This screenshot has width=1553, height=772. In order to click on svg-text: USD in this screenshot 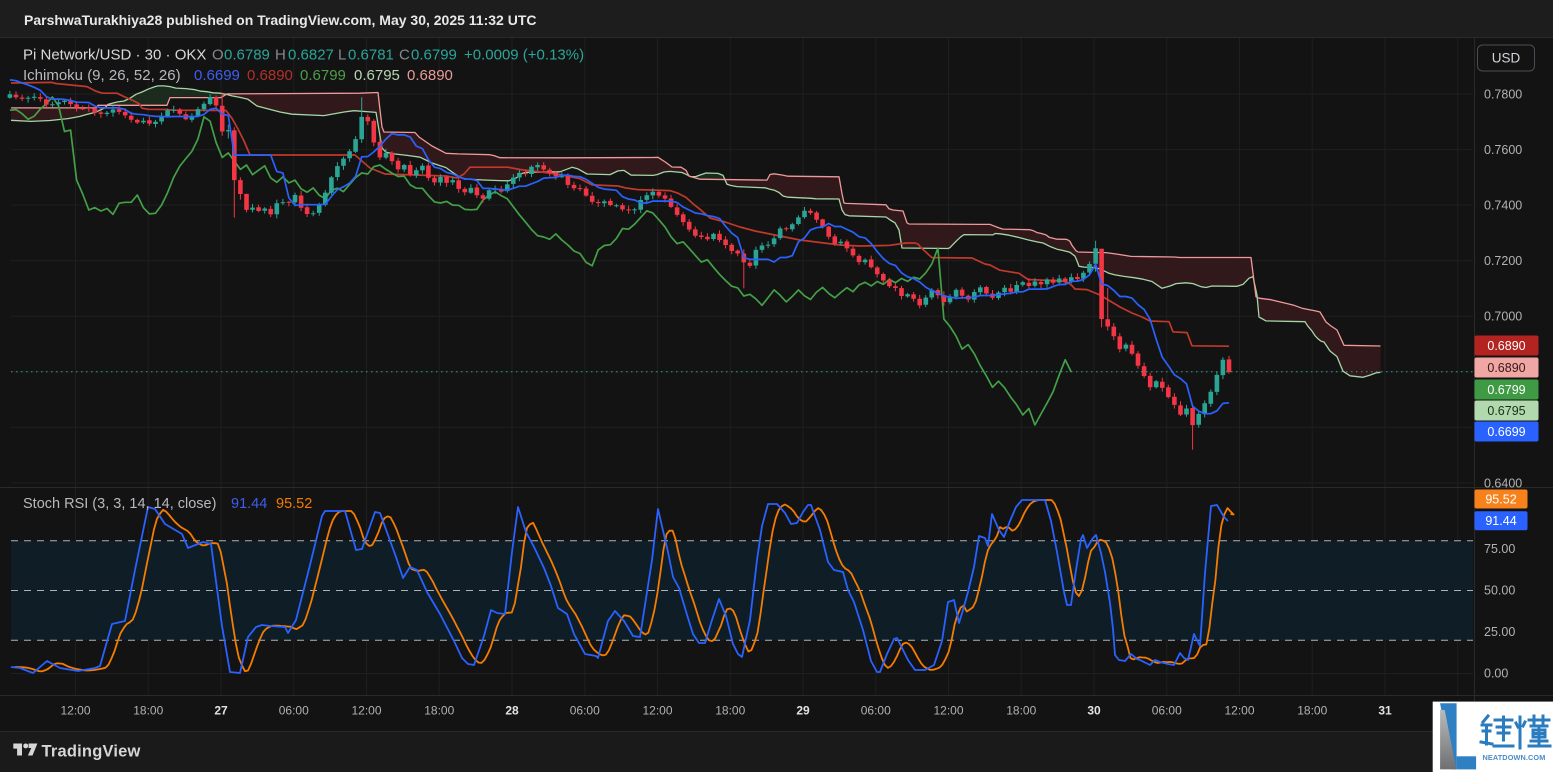, I will do `click(1506, 58)`.